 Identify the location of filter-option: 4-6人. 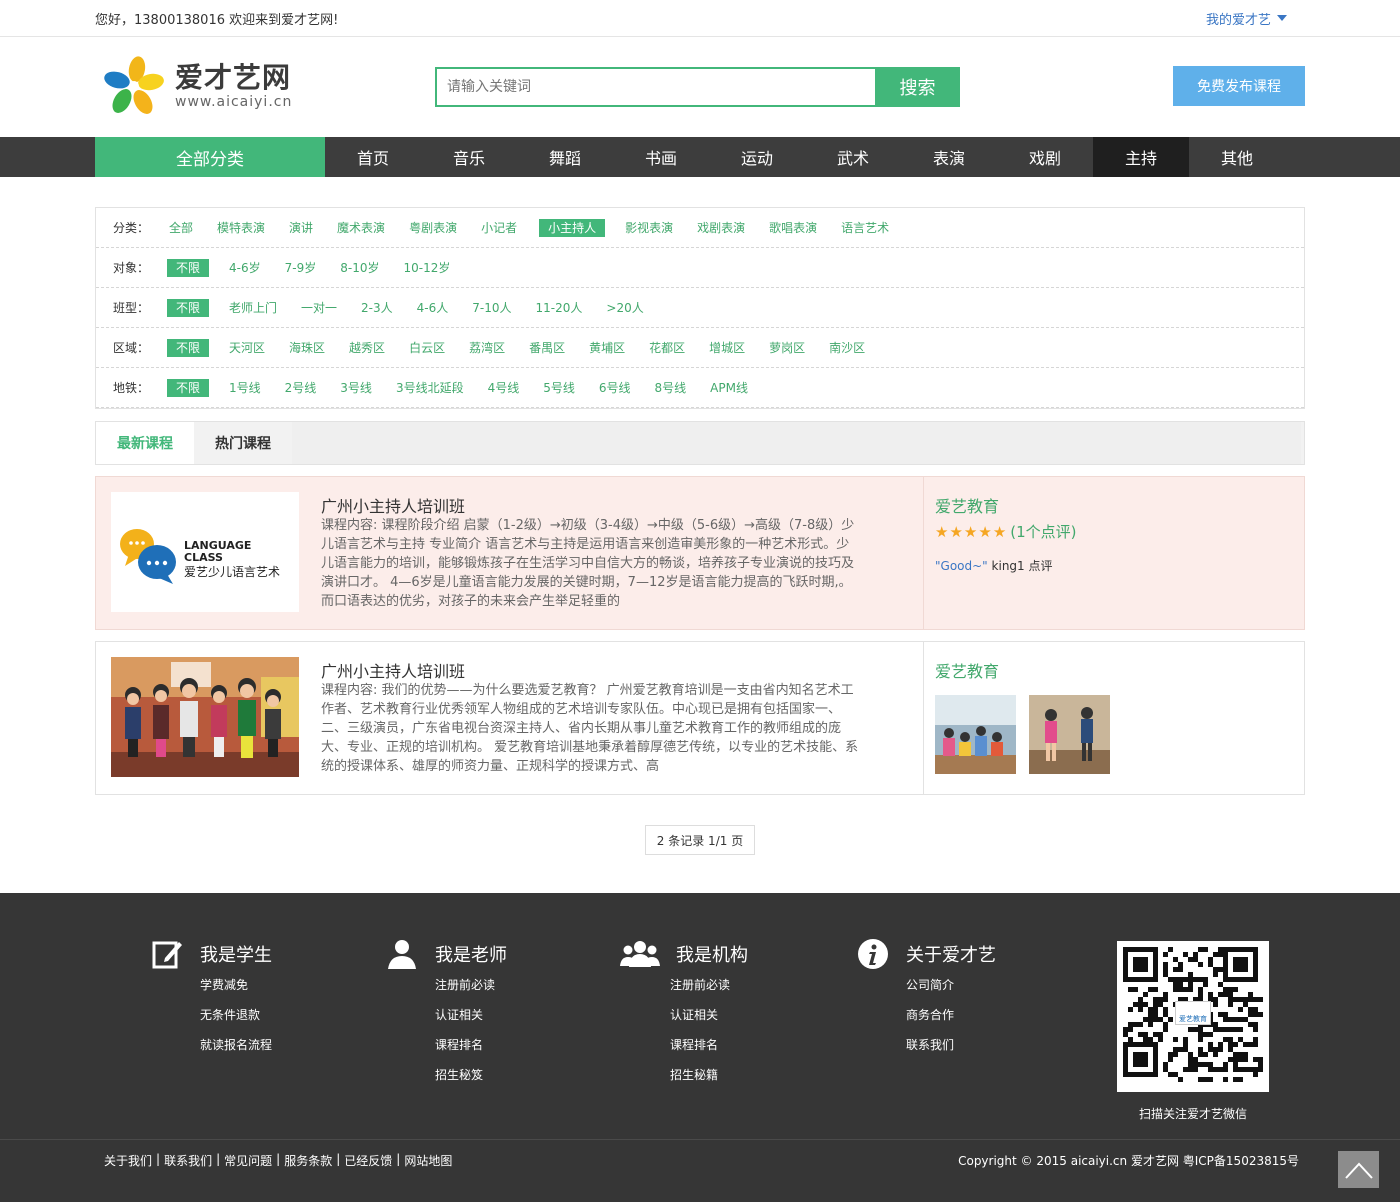
(433, 308).